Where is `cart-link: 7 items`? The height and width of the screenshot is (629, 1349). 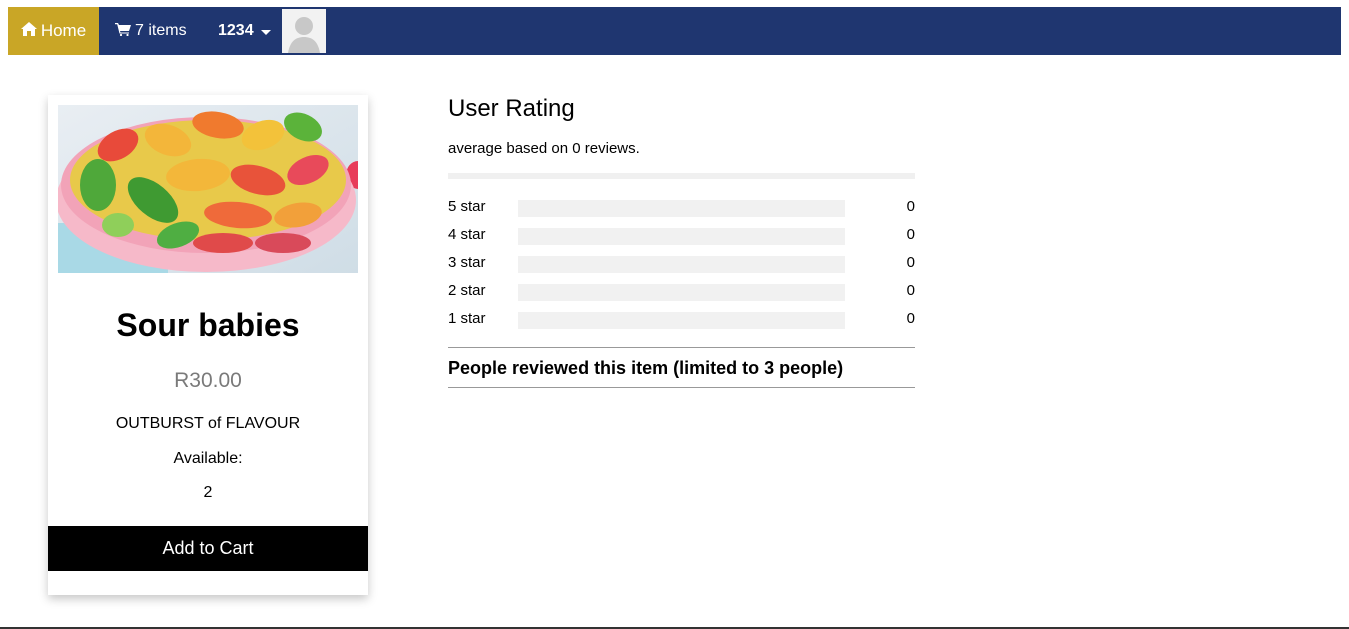
cart-link: 7 items is located at coordinates (149, 31).